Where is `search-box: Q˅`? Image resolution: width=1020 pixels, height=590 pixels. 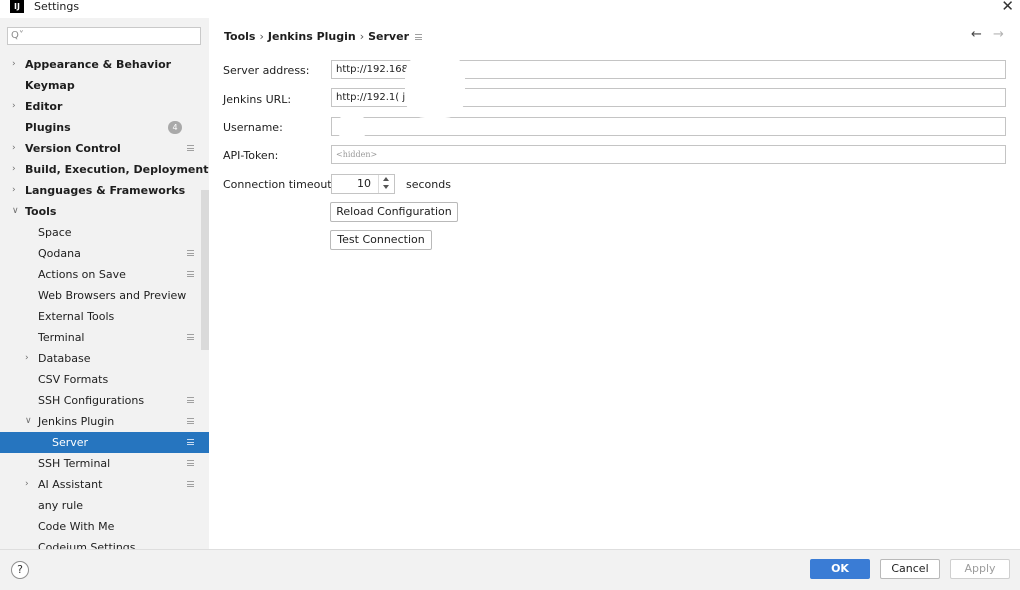
search-box: Q˅ is located at coordinates (104, 36).